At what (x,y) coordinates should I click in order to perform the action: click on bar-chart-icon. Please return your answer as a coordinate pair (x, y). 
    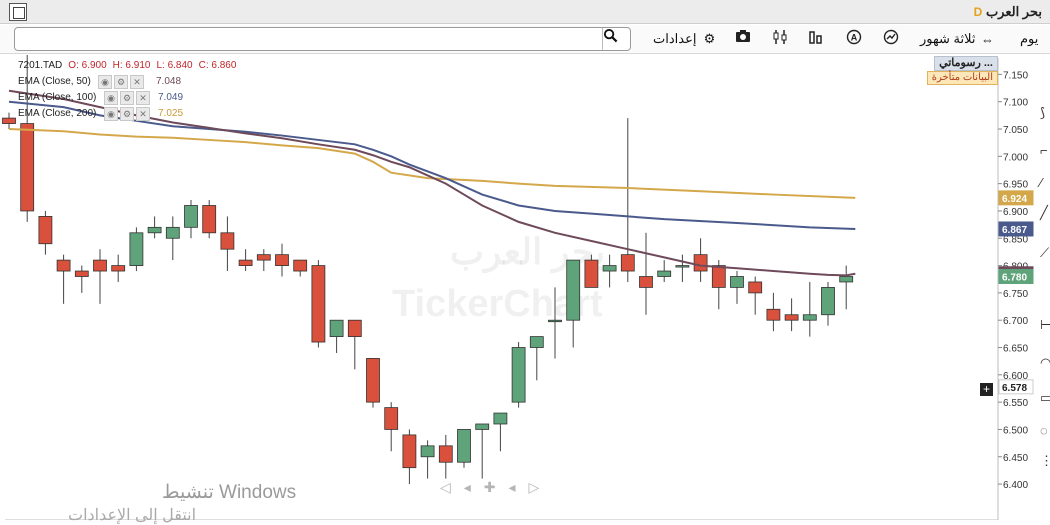
    Looking at the image, I should click on (817, 39).